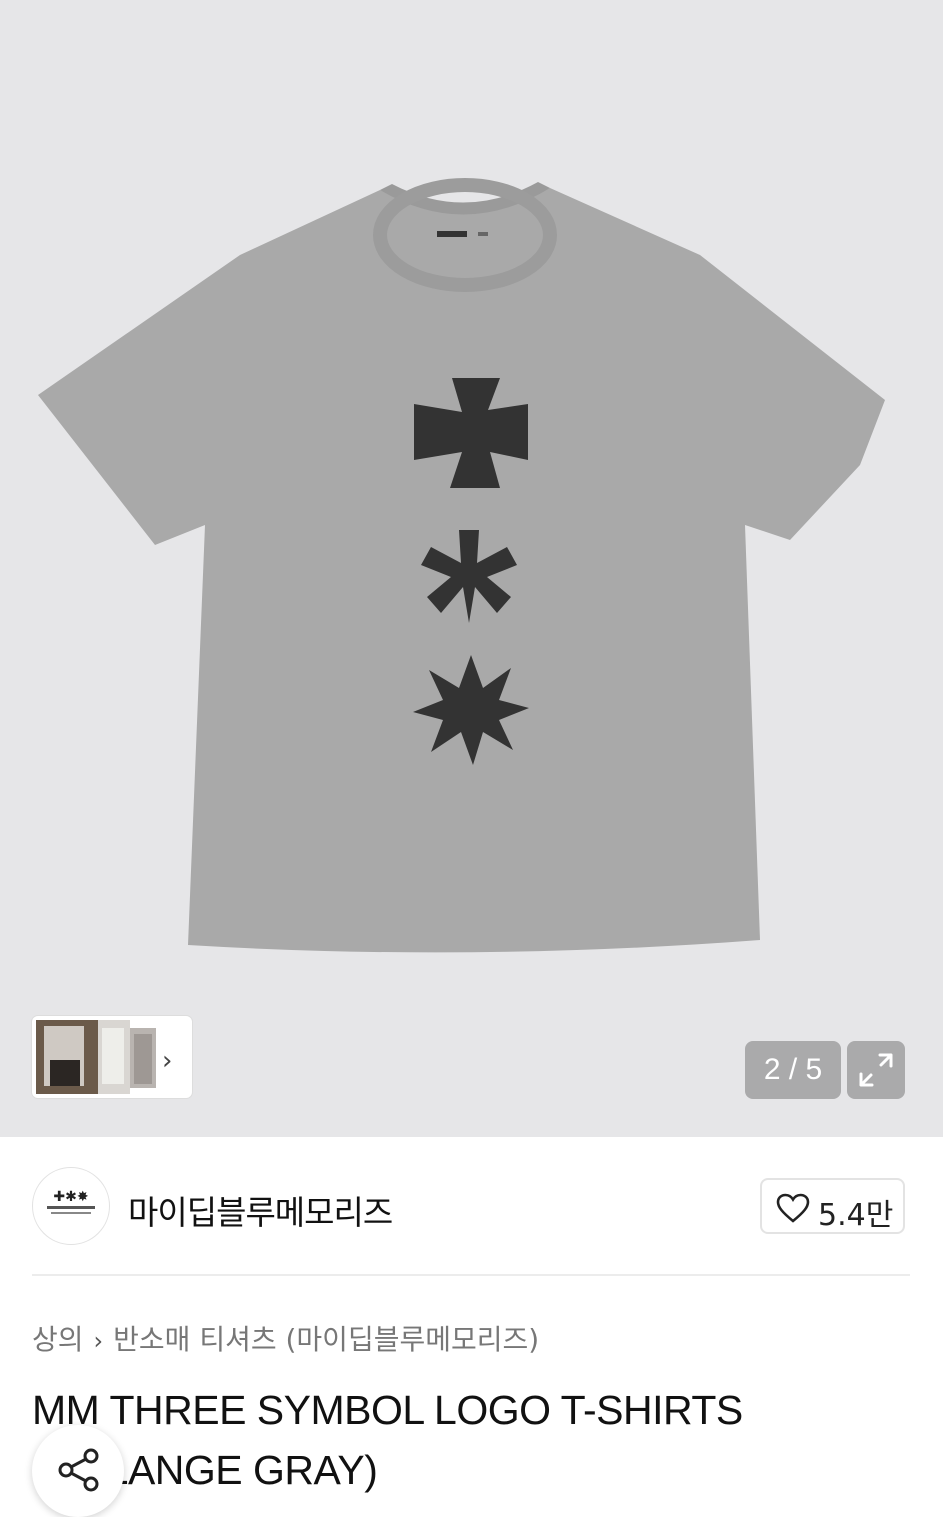  What do you see at coordinates (167, 1061) in the screenshot?
I see `thumbnail-next-chevron-icon: ›` at bounding box center [167, 1061].